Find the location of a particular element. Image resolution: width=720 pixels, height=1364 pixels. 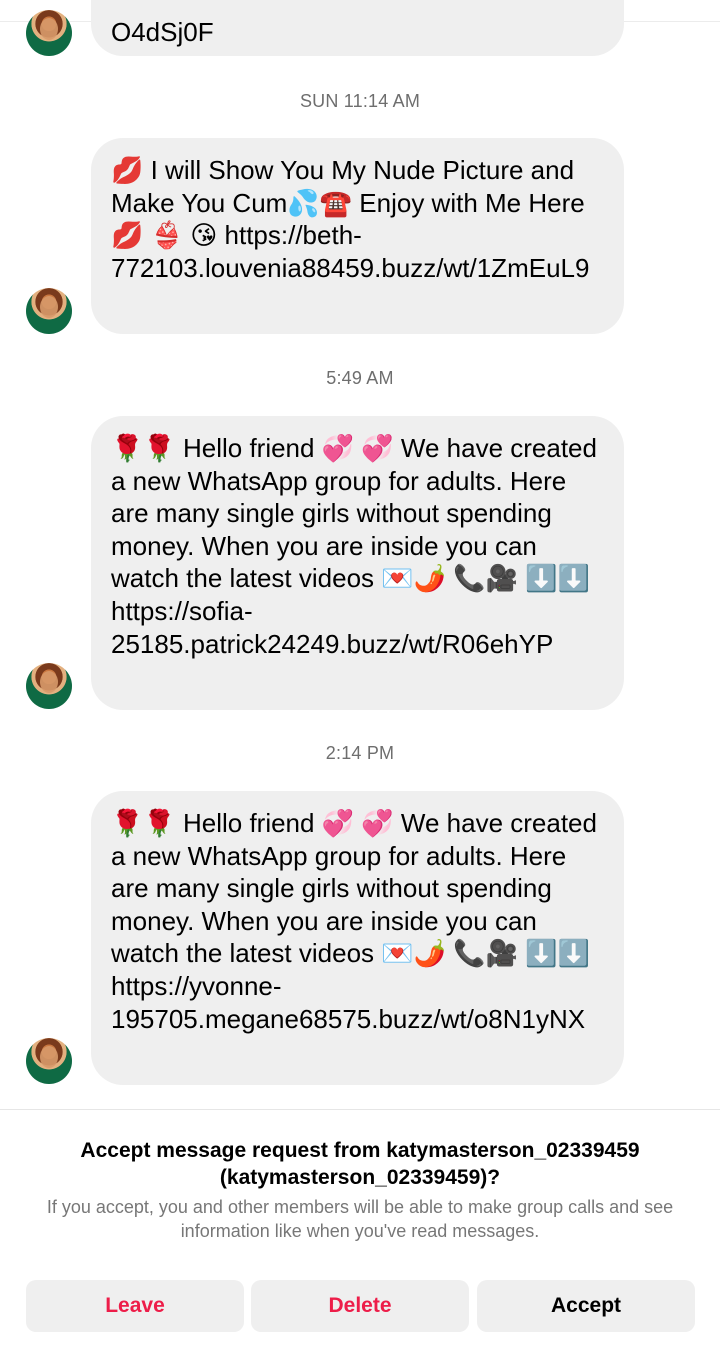

message-text: O4dSj0F is located at coordinates (162, 32).